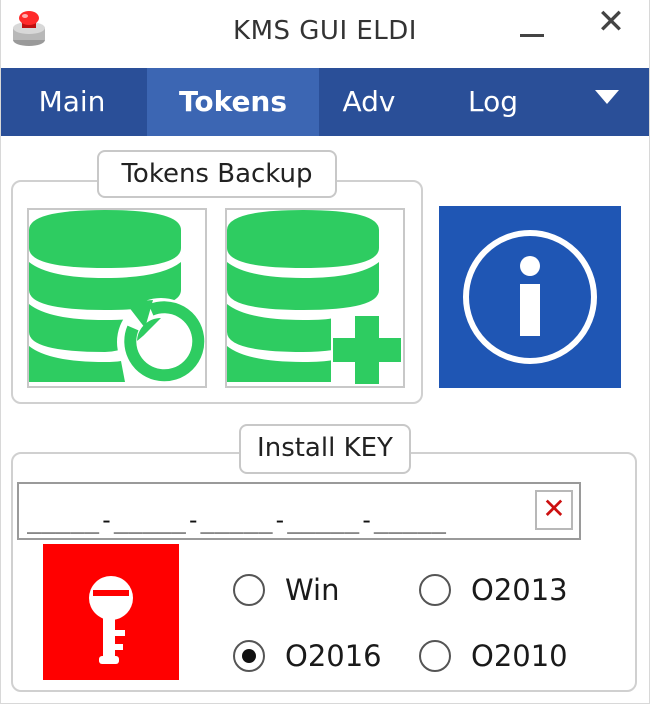 This screenshot has width=650, height=704. I want to click on radio-label: O2013, so click(519, 590).